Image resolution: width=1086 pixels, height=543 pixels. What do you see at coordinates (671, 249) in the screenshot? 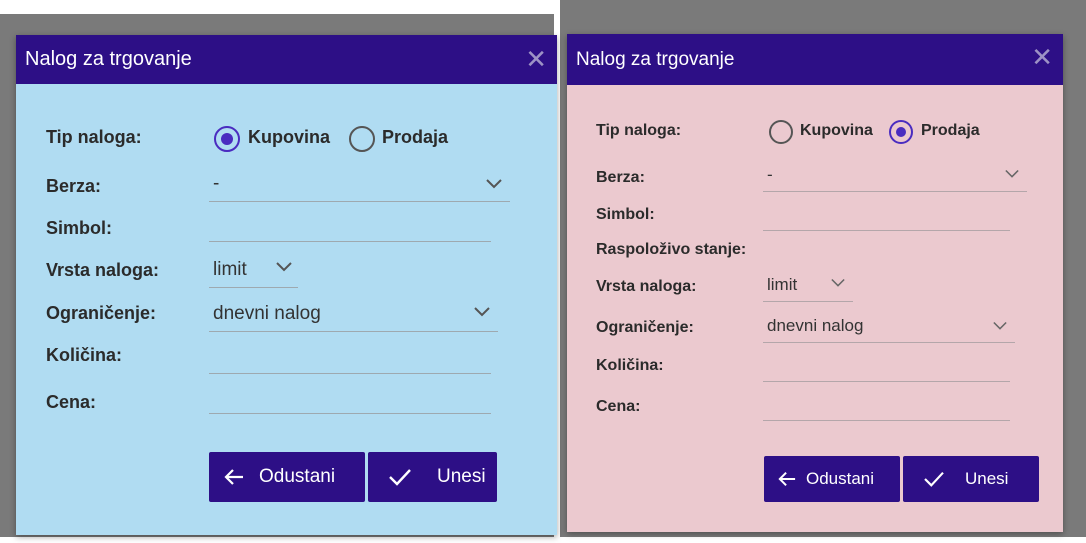
I see `available-balance-label: Raspoloživo stanje:` at bounding box center [671, 249].